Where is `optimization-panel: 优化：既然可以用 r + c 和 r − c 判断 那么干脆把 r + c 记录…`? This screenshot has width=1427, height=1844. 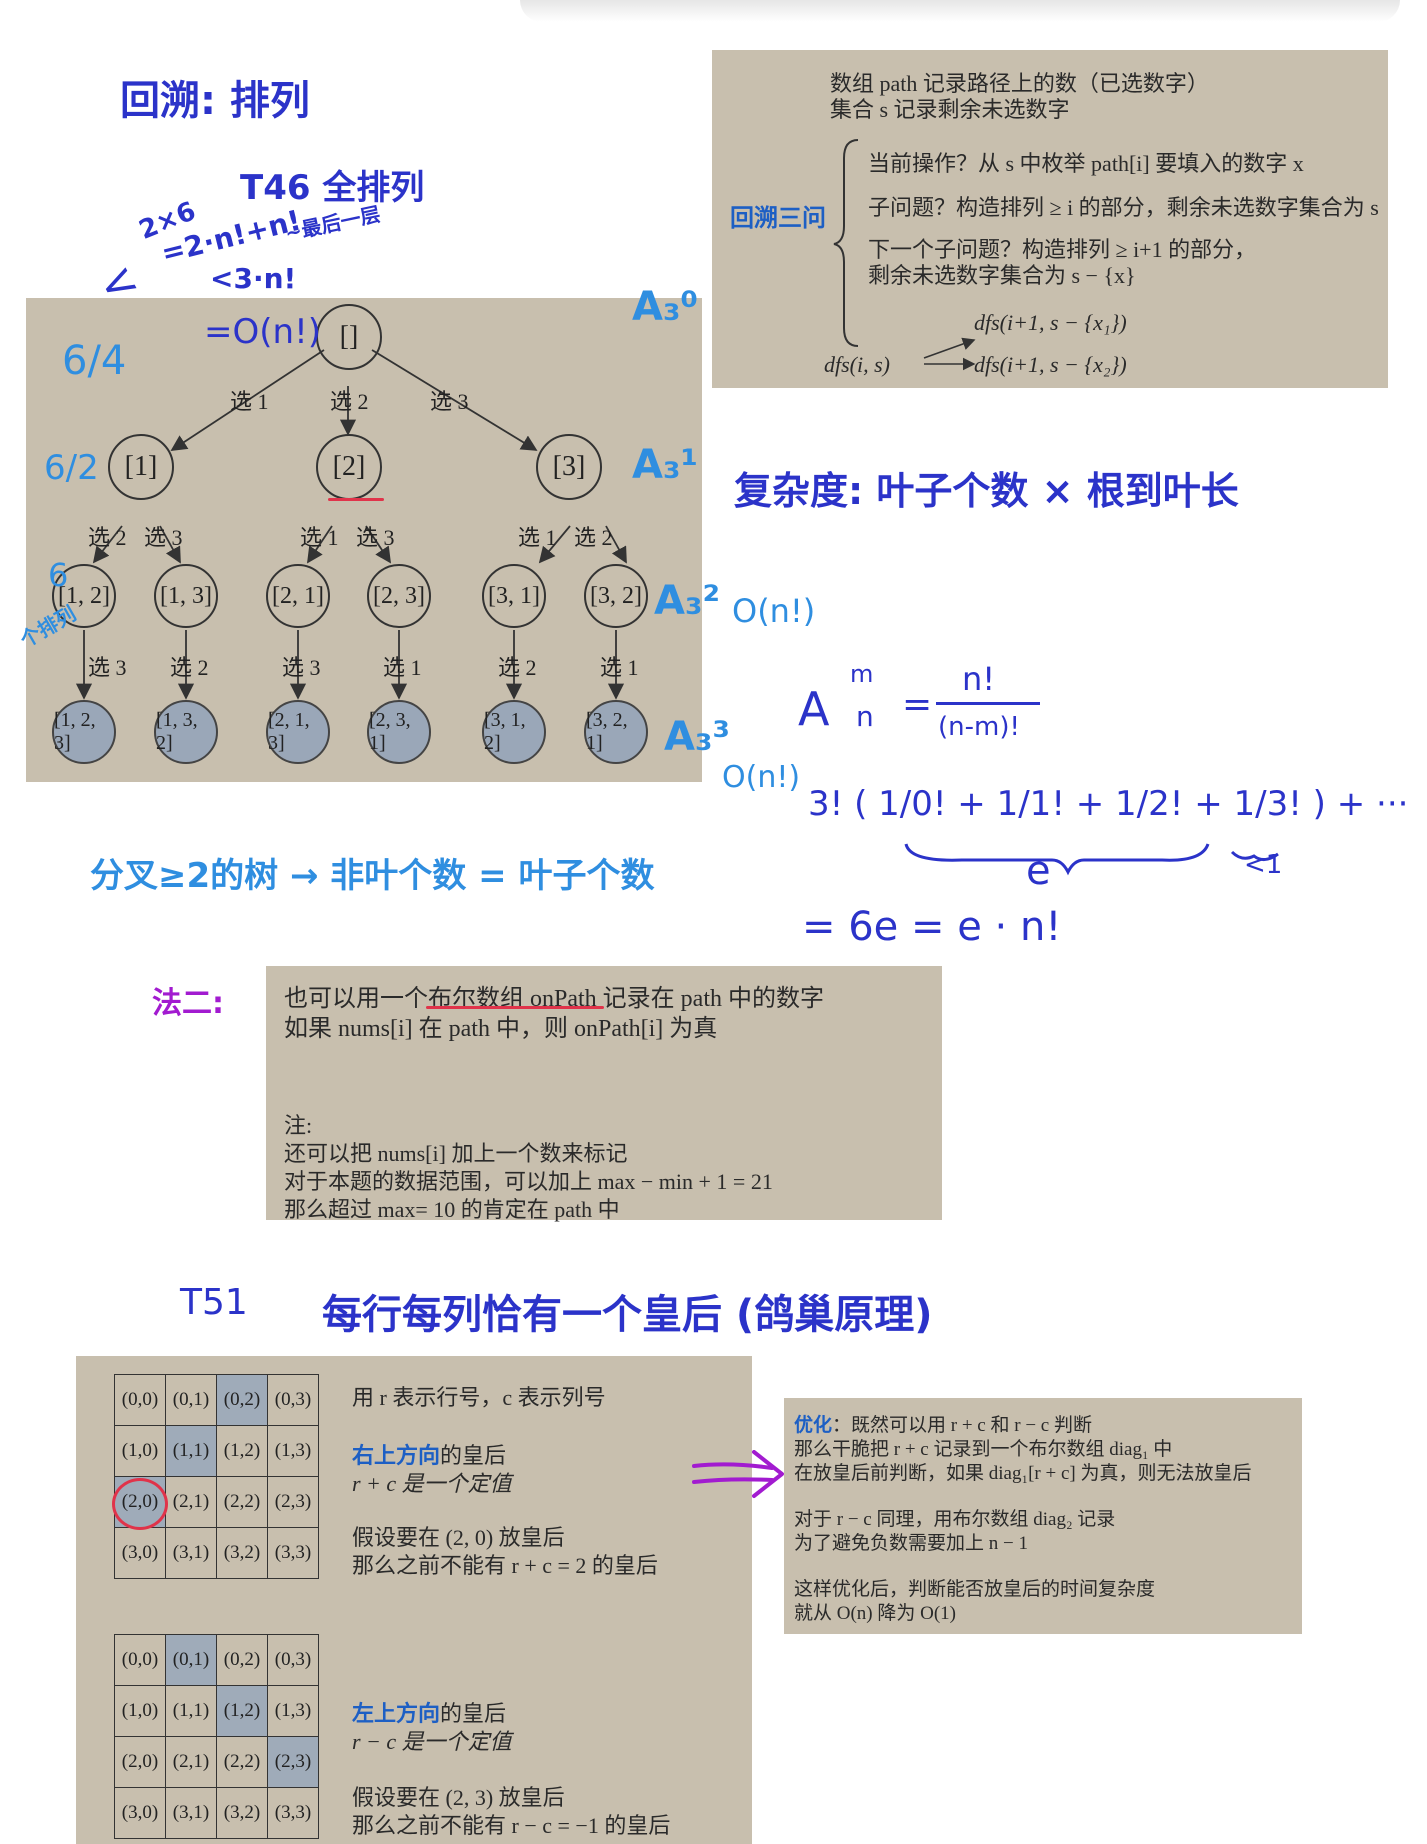
optimization-panel: 优化：既然可以用 r + c 和 r − c 判断 那么干脆把 r + c 记录… is located at coordinates (1043, 1516).